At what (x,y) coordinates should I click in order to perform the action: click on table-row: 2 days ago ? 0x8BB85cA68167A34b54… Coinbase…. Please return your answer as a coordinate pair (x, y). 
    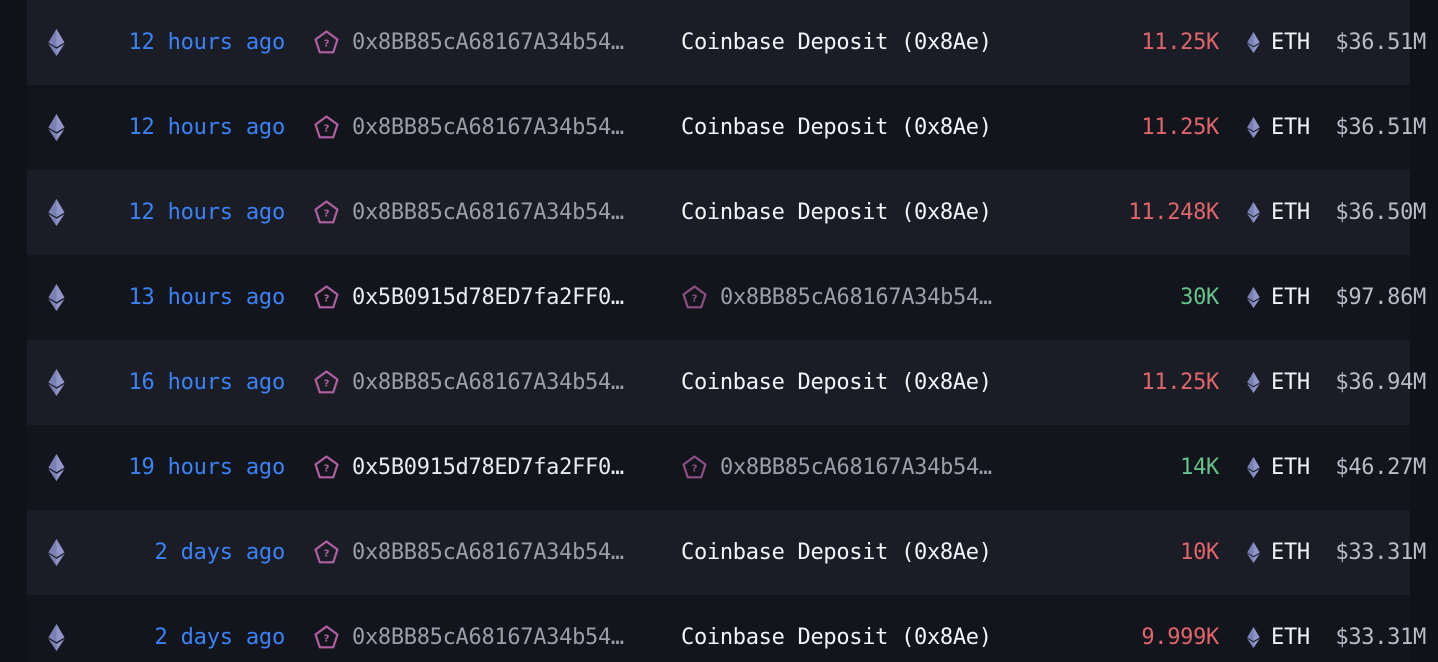
    Looking at the image, I should click on (719, 552).